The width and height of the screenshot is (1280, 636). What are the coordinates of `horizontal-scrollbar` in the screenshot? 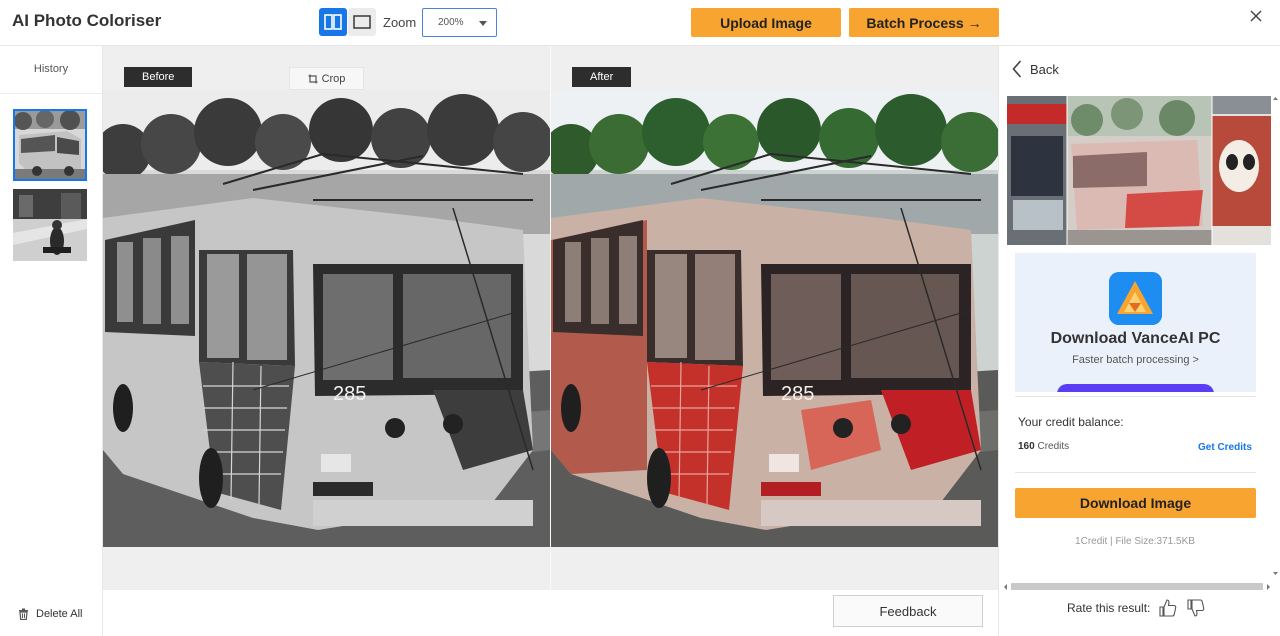 It's located at (1137, 586).